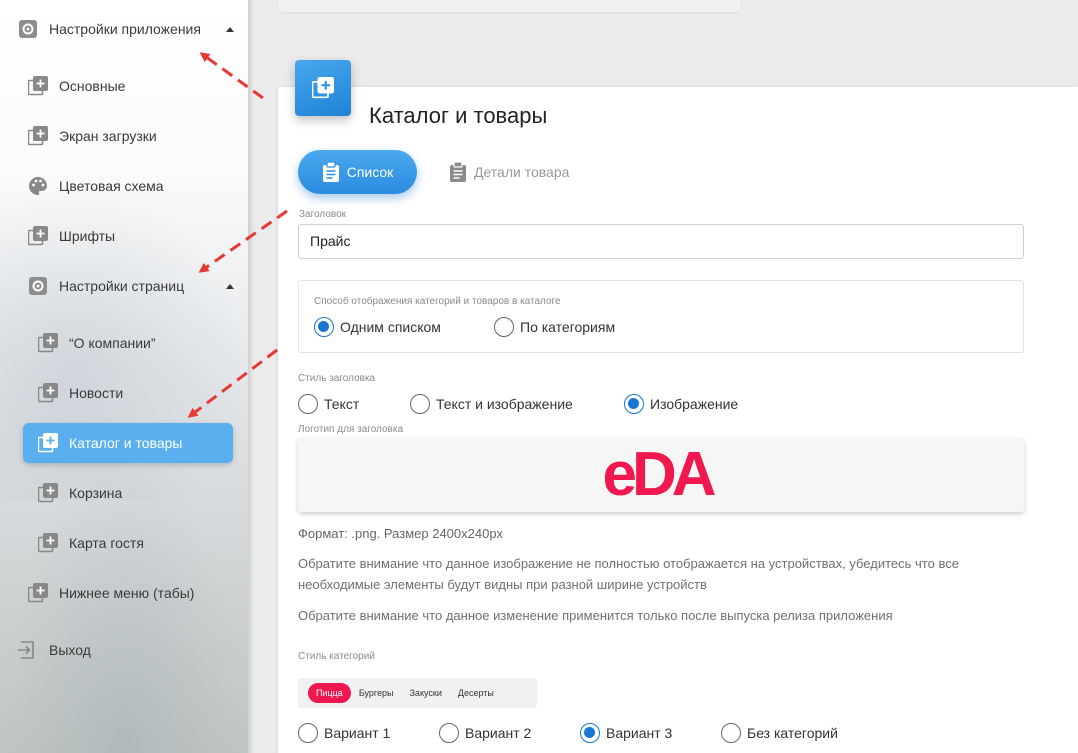 The width and height of the screenshot is (1078, 753). I want to click on radio-label: Изображение, so click(694, 404).